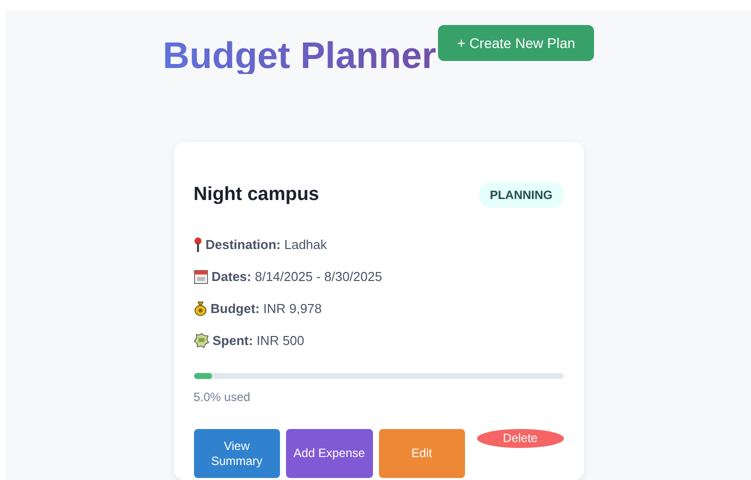  I want to click on detail-text: Dates: 8/14/2025 - 8/30/2025, so click(297, 276).